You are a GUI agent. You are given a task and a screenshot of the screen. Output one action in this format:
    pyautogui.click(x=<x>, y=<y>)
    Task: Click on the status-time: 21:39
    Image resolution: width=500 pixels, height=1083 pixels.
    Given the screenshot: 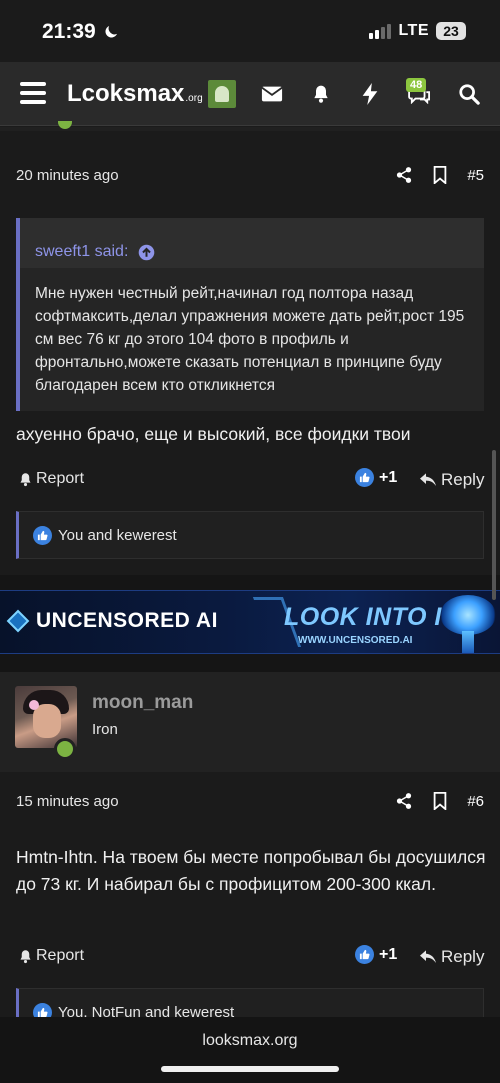 What is the action you would take?
    pyautogui.click(x=81, y=32)
    